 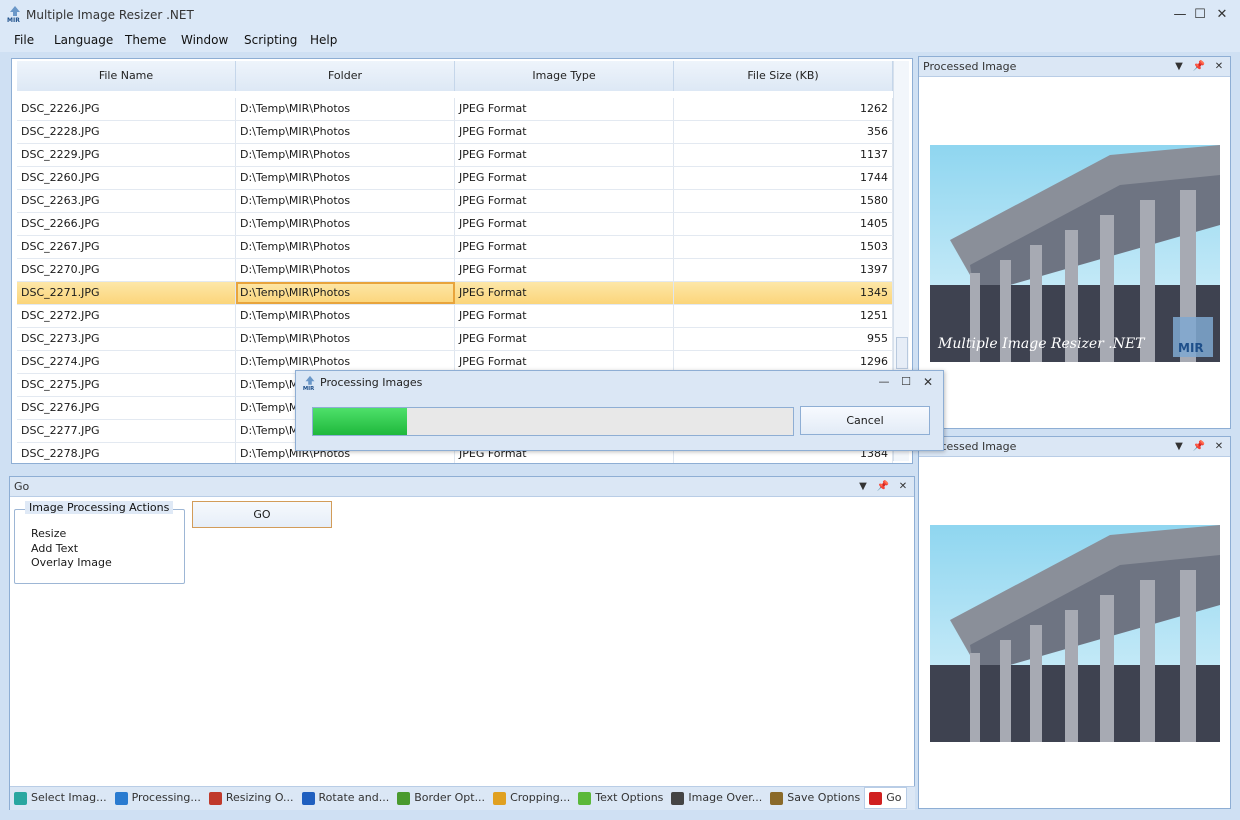 I want to click on go-button: GO, so click(x=262, y=514).